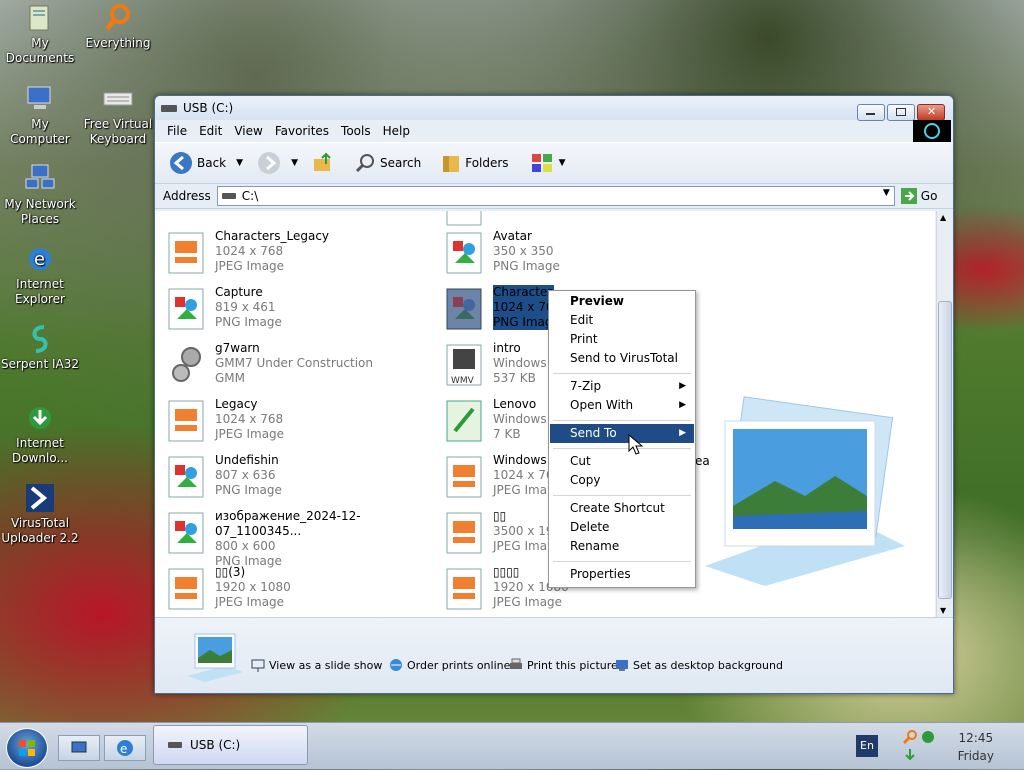  I want to click on go-button: Go, so click(918, 196).